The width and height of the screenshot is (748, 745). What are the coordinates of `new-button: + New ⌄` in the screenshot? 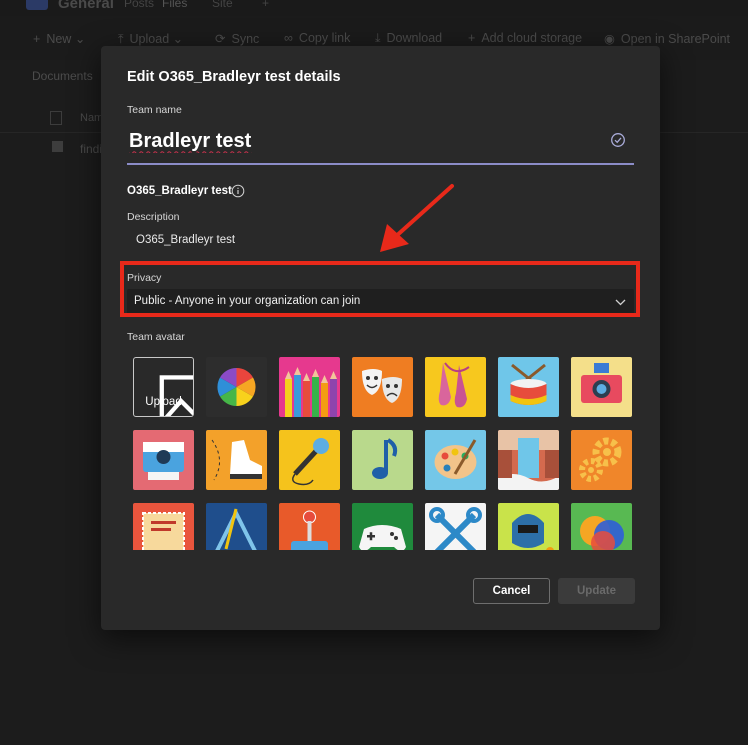 It's located at (59, 38).